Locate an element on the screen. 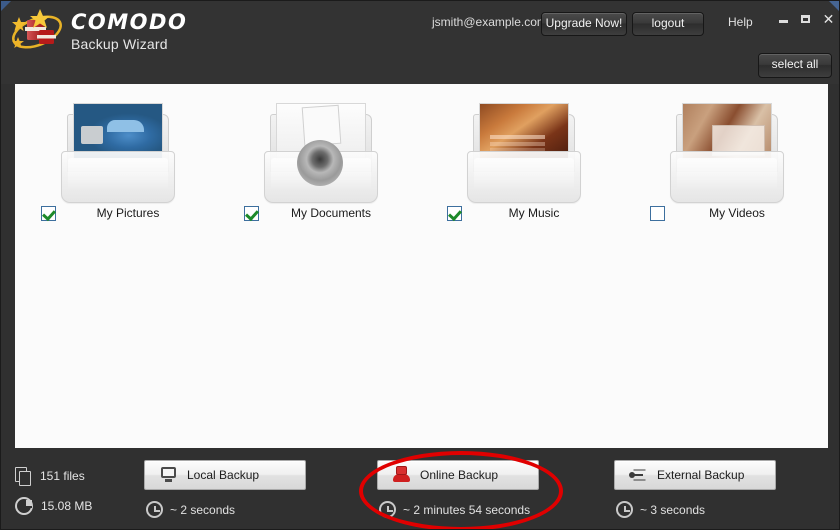 The height and width of the screenshot is (530, 840). folder-item-my-pictures: My Pictures is located at coordinates (116, 159).